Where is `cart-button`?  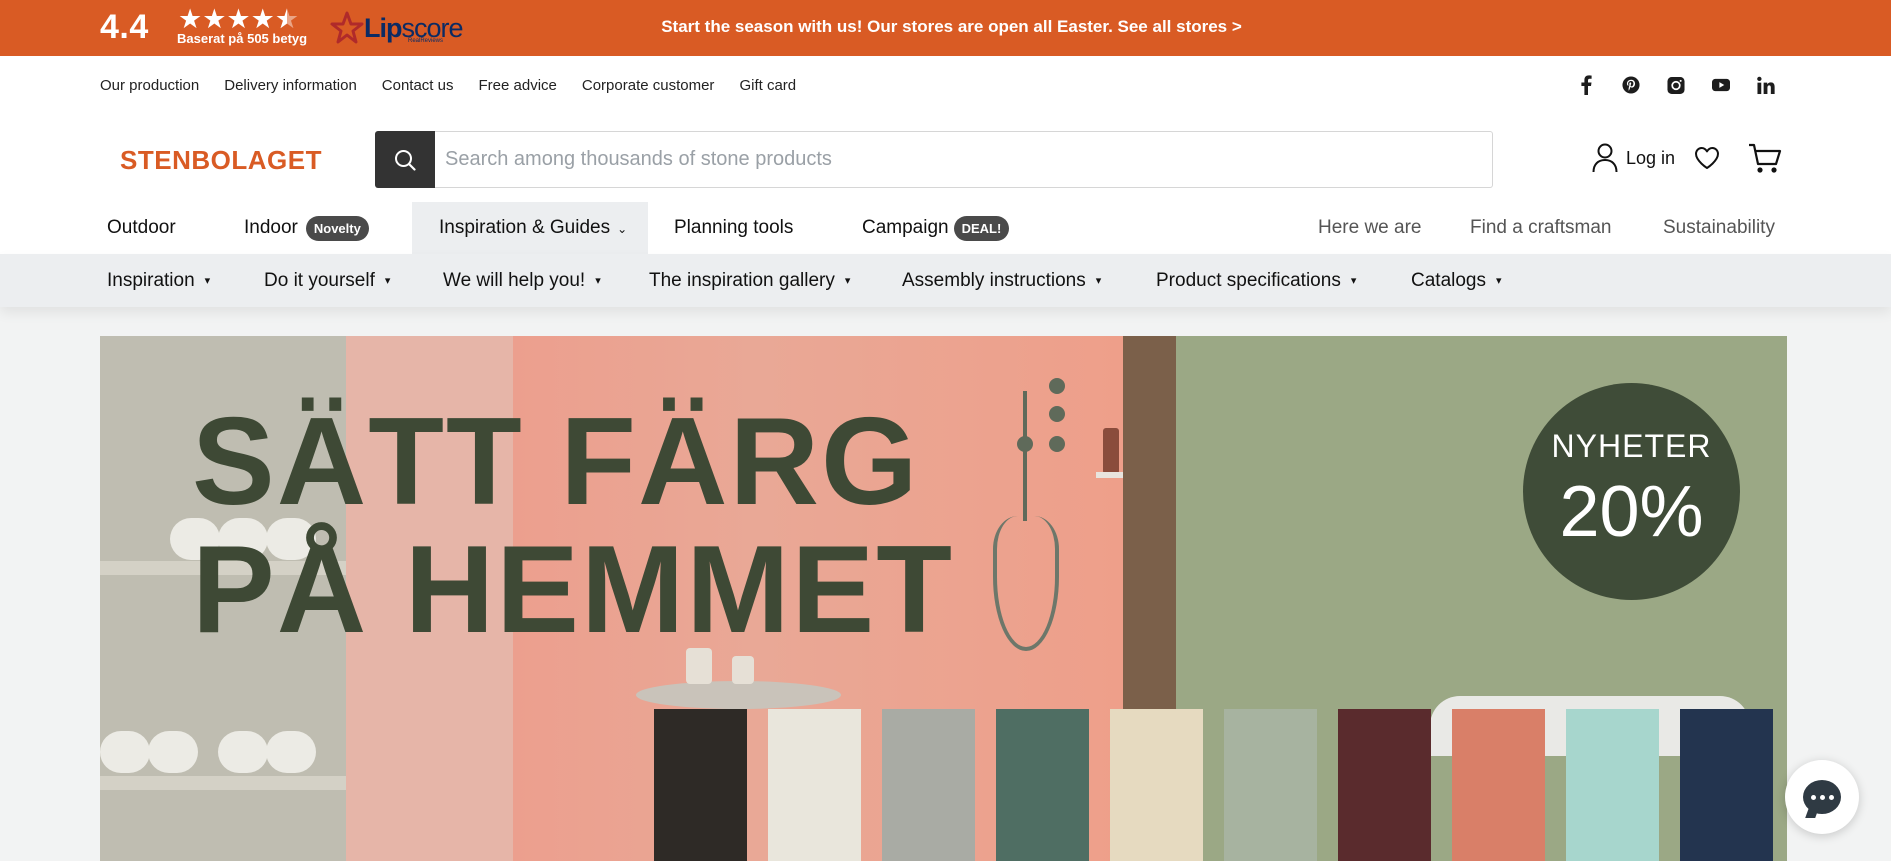
cart-button is located at coordinates (1765, 161).